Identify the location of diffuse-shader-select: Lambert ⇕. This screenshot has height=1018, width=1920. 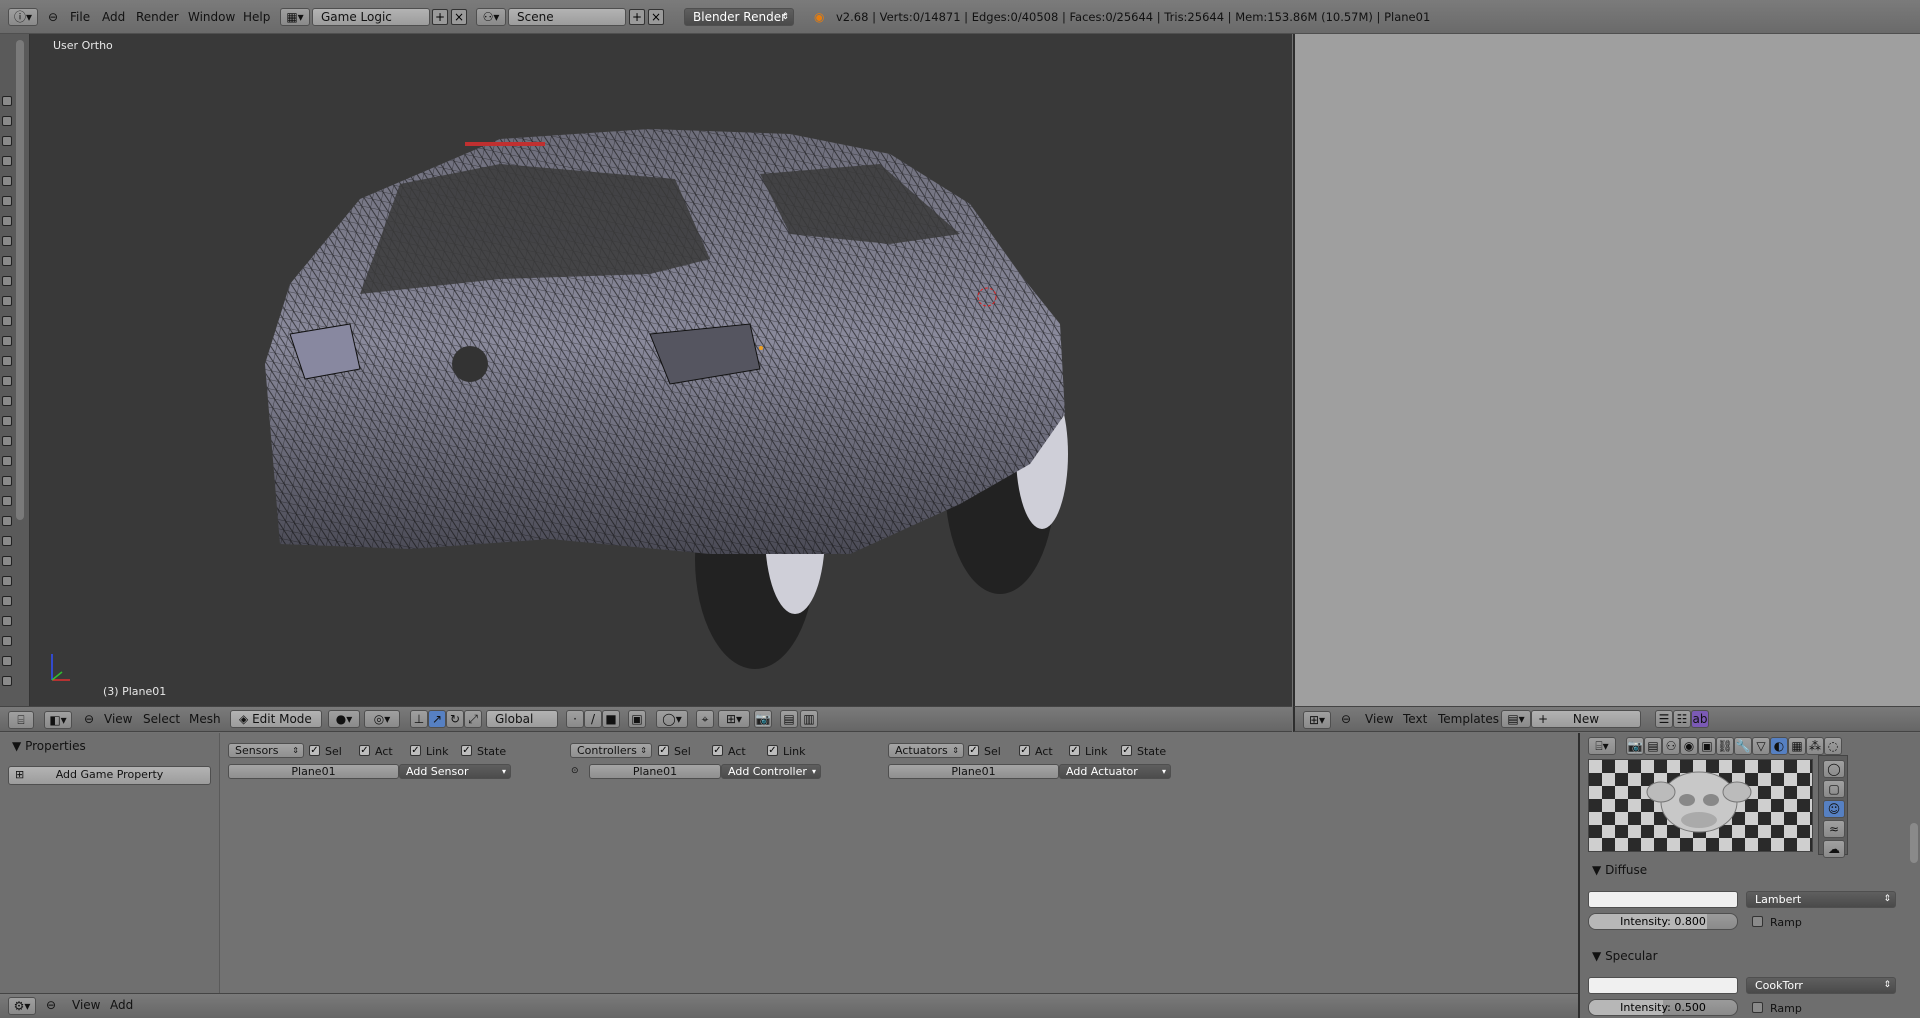
(1821, 899).